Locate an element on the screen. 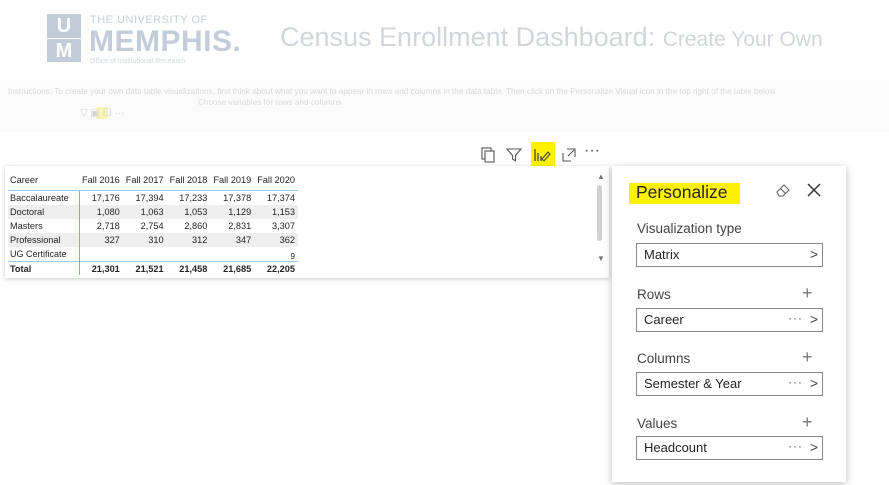 Image resolution: width=889 pixels, height=485 pixels. close-icon is located at coordinates (814, 190).